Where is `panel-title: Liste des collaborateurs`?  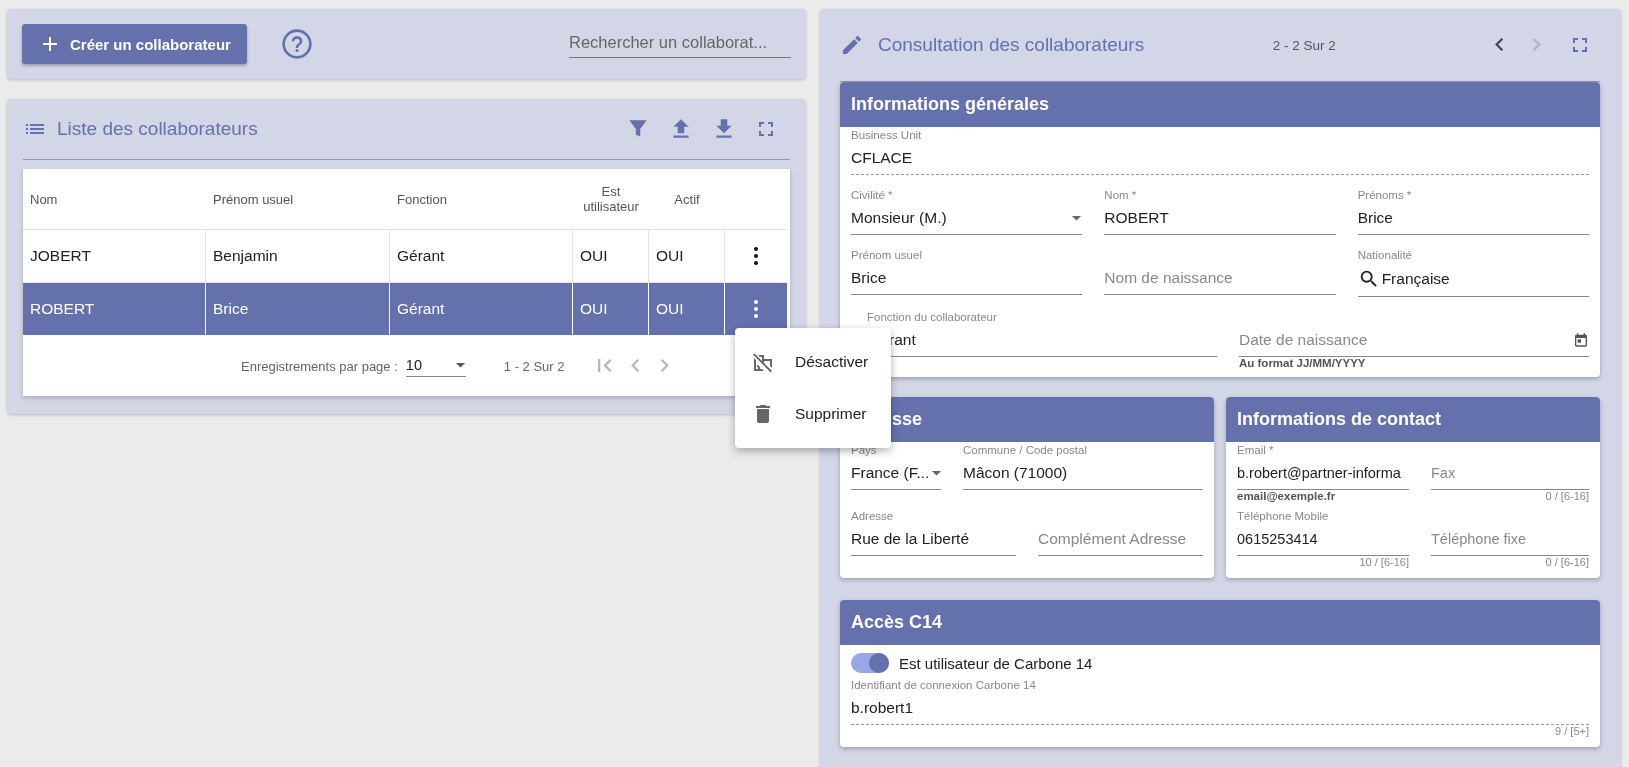 panel-title: Liste des collaborateurs is located at coordinates (157, 129).